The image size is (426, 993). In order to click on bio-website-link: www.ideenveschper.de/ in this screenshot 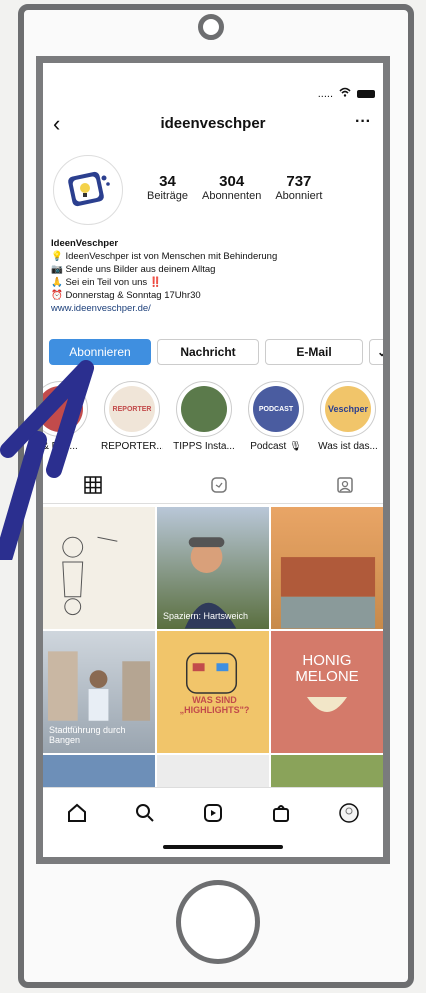, I will do `click(164, 308)`.